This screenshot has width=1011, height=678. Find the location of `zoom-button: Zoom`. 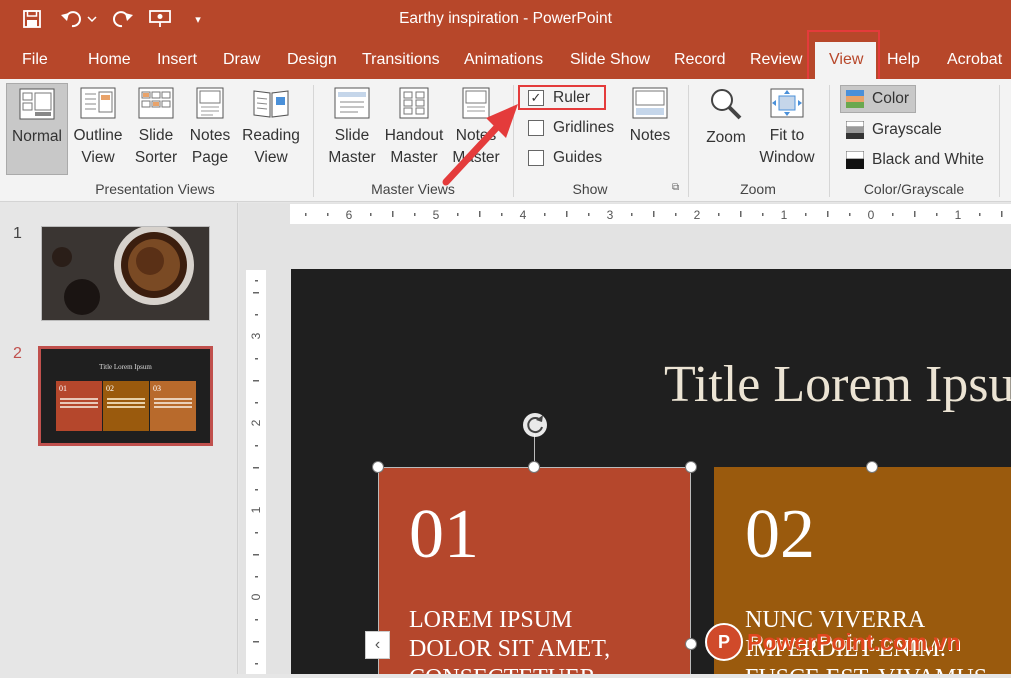

zoom-button: Zoom is located at coordinates (726, 118).